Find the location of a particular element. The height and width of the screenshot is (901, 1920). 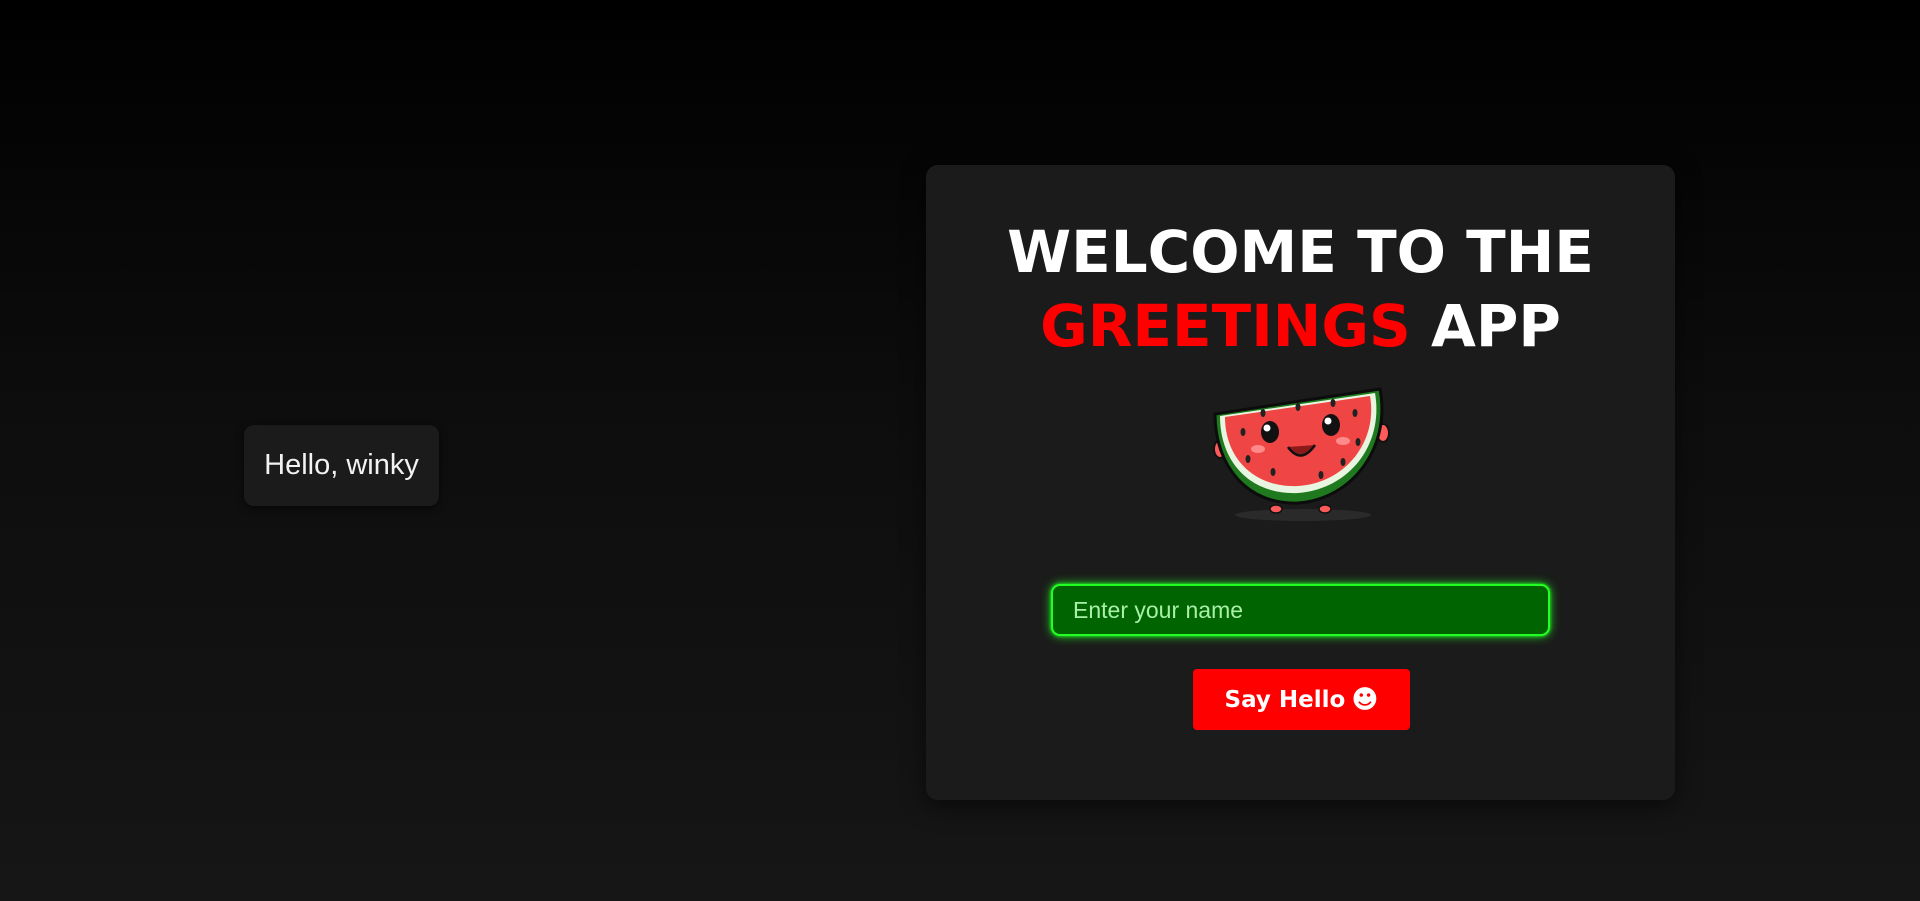

smiley-icon: ☻ is located at coordinates (1365, 699).